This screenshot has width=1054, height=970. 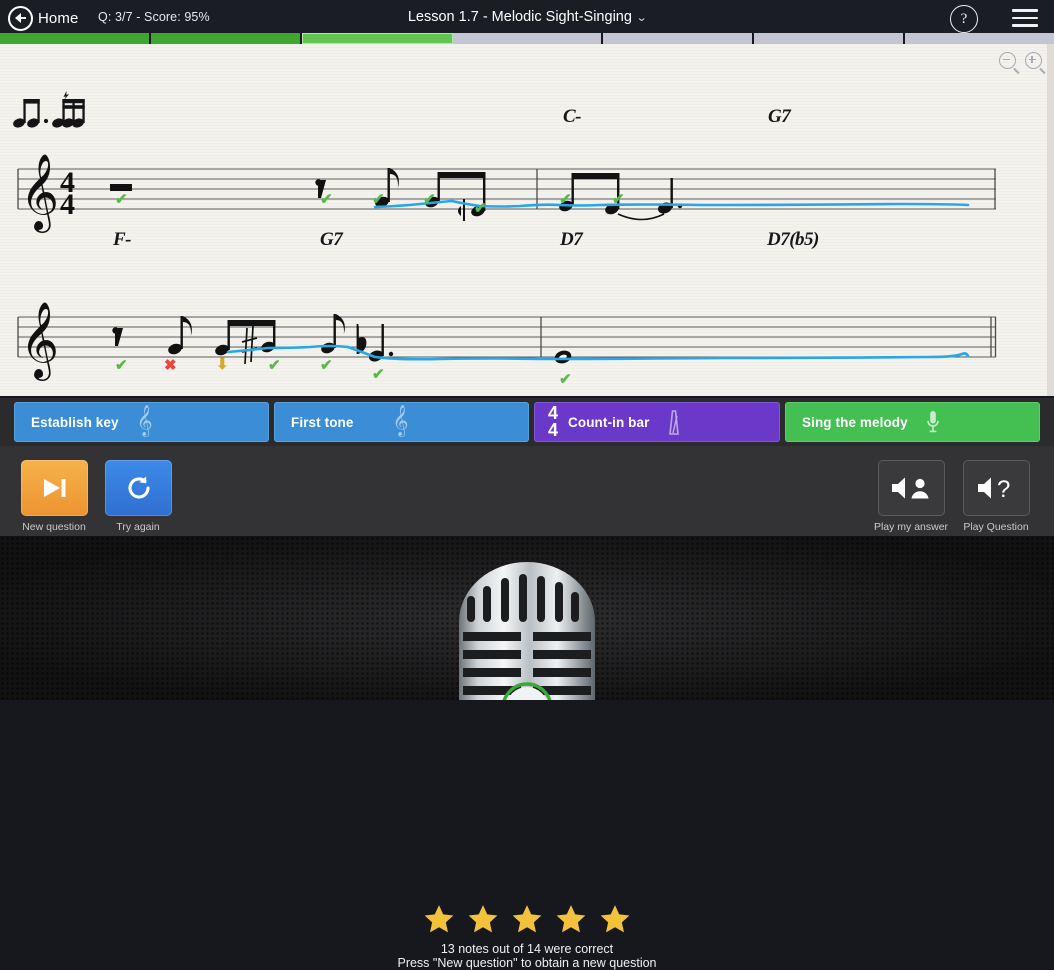 What do you see at coordinates (322, 422) in the screenshot?
I see `first-tone-label: First tone` at bounding box center [322, 422].